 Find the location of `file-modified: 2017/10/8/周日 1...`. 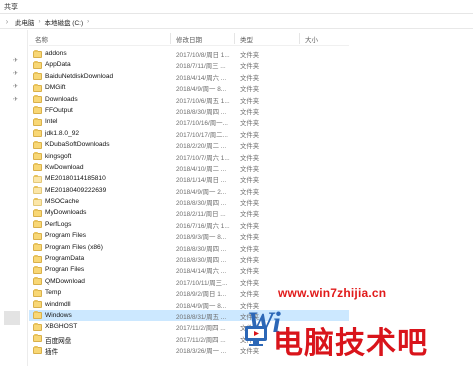

file-modified: 2017/10/8/周日 1... is located at coordinates (203, 55).